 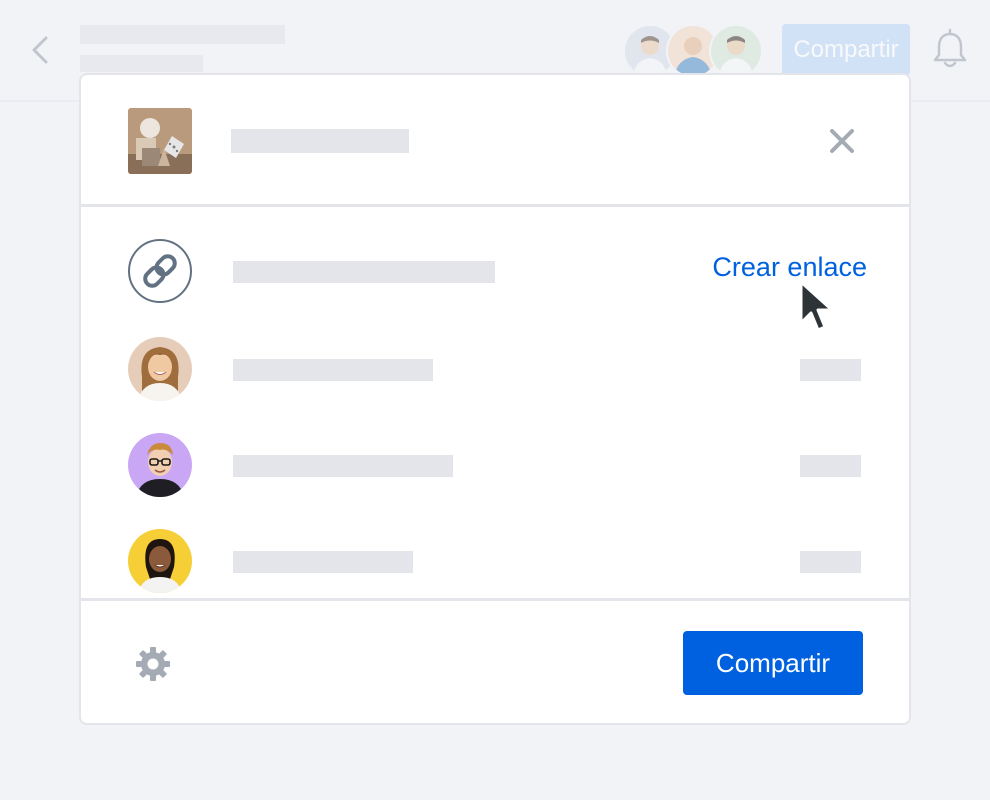 What do you see at coordinates (153, 664) in the screenshot?
I see `gear-icon` at bounding box center [153, 664].